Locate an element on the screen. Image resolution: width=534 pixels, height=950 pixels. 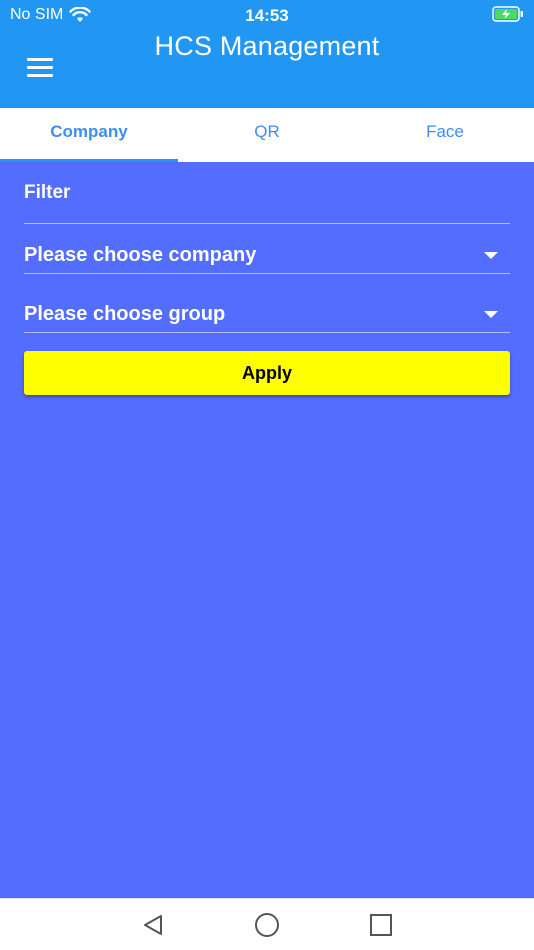
back-icon is located at coordinates (153, 925).